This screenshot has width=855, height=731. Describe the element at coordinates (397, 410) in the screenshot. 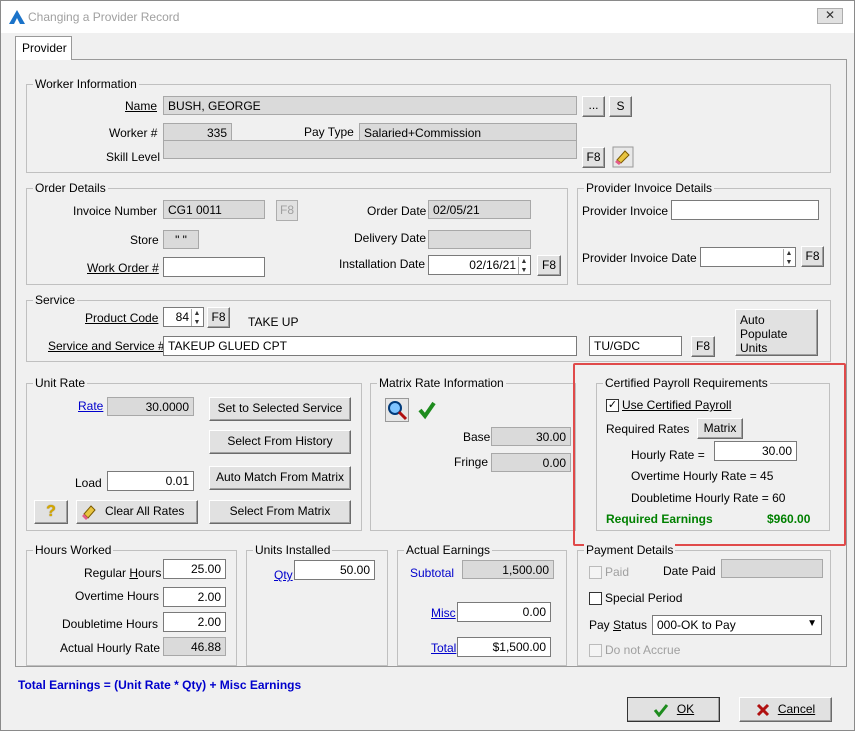

I see `magnifier-icon` at that location.